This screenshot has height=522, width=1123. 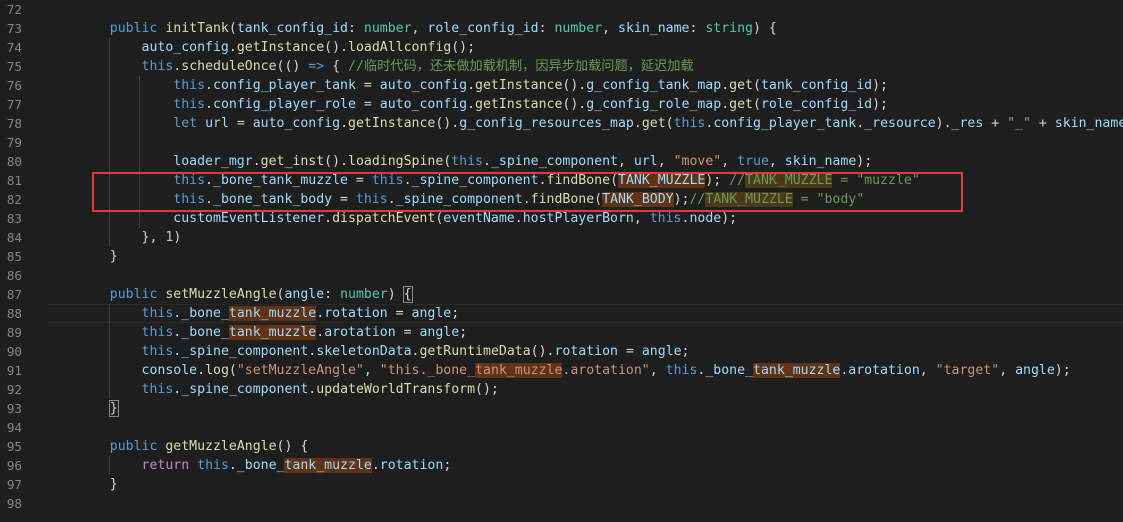 What do you see at coordinates (561, 237) in the screenshot?
I see `code-line: 84 }, 1)` at bounding box center [561, 237].